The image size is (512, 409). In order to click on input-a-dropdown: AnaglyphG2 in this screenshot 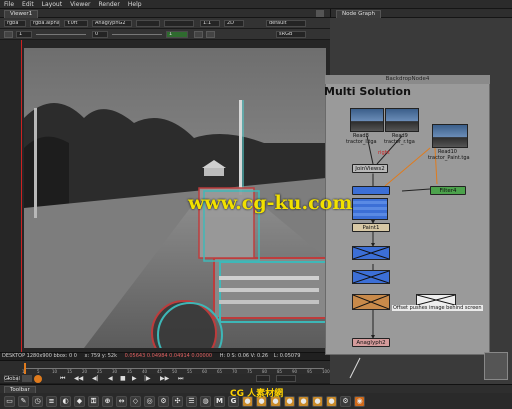, I will do `click(112, 23)`.